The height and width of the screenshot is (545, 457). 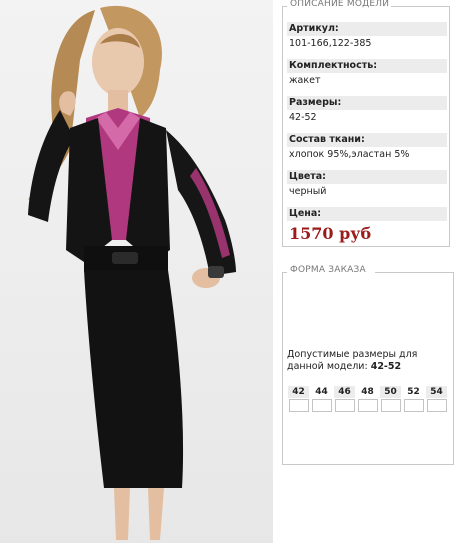 I want to click on field-label: Артикул:, so click(x=367, y=29).